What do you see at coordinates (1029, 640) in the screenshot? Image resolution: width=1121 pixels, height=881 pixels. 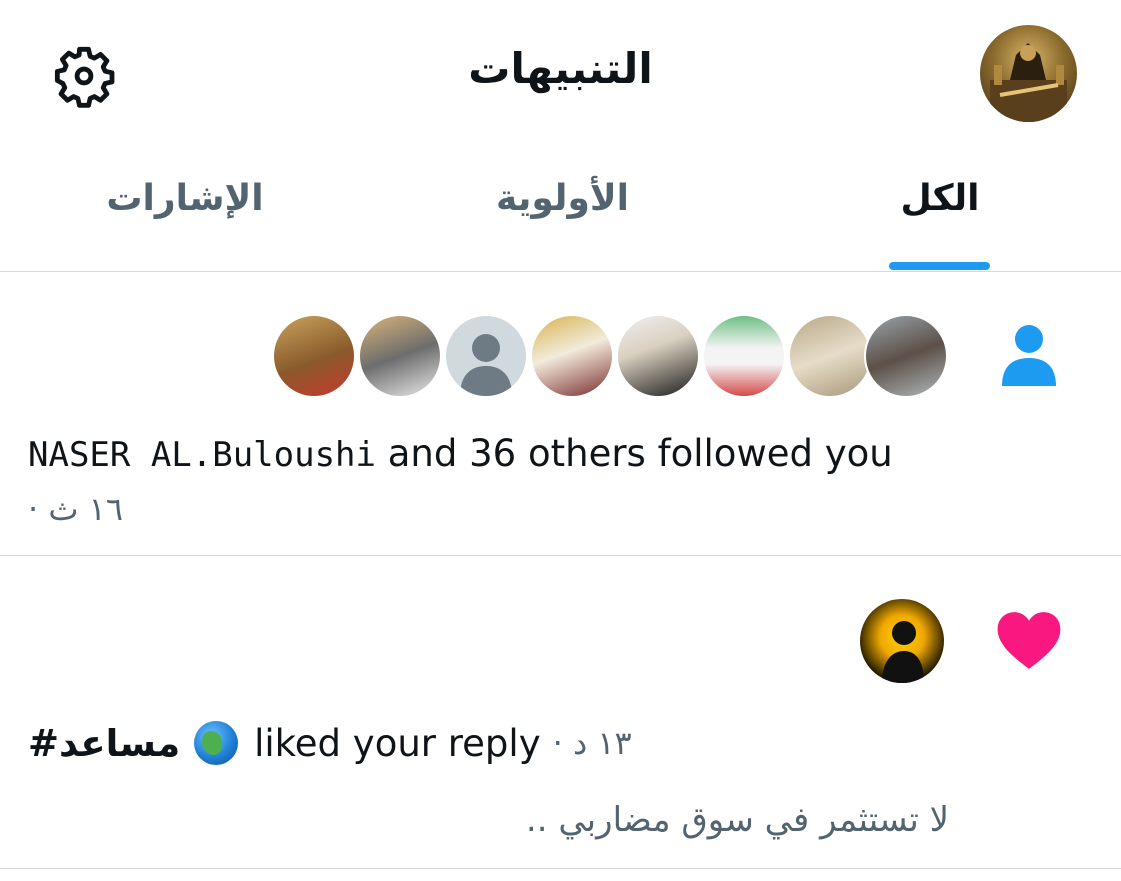 I see `heart-icon` at bounding box center [1029, 640].